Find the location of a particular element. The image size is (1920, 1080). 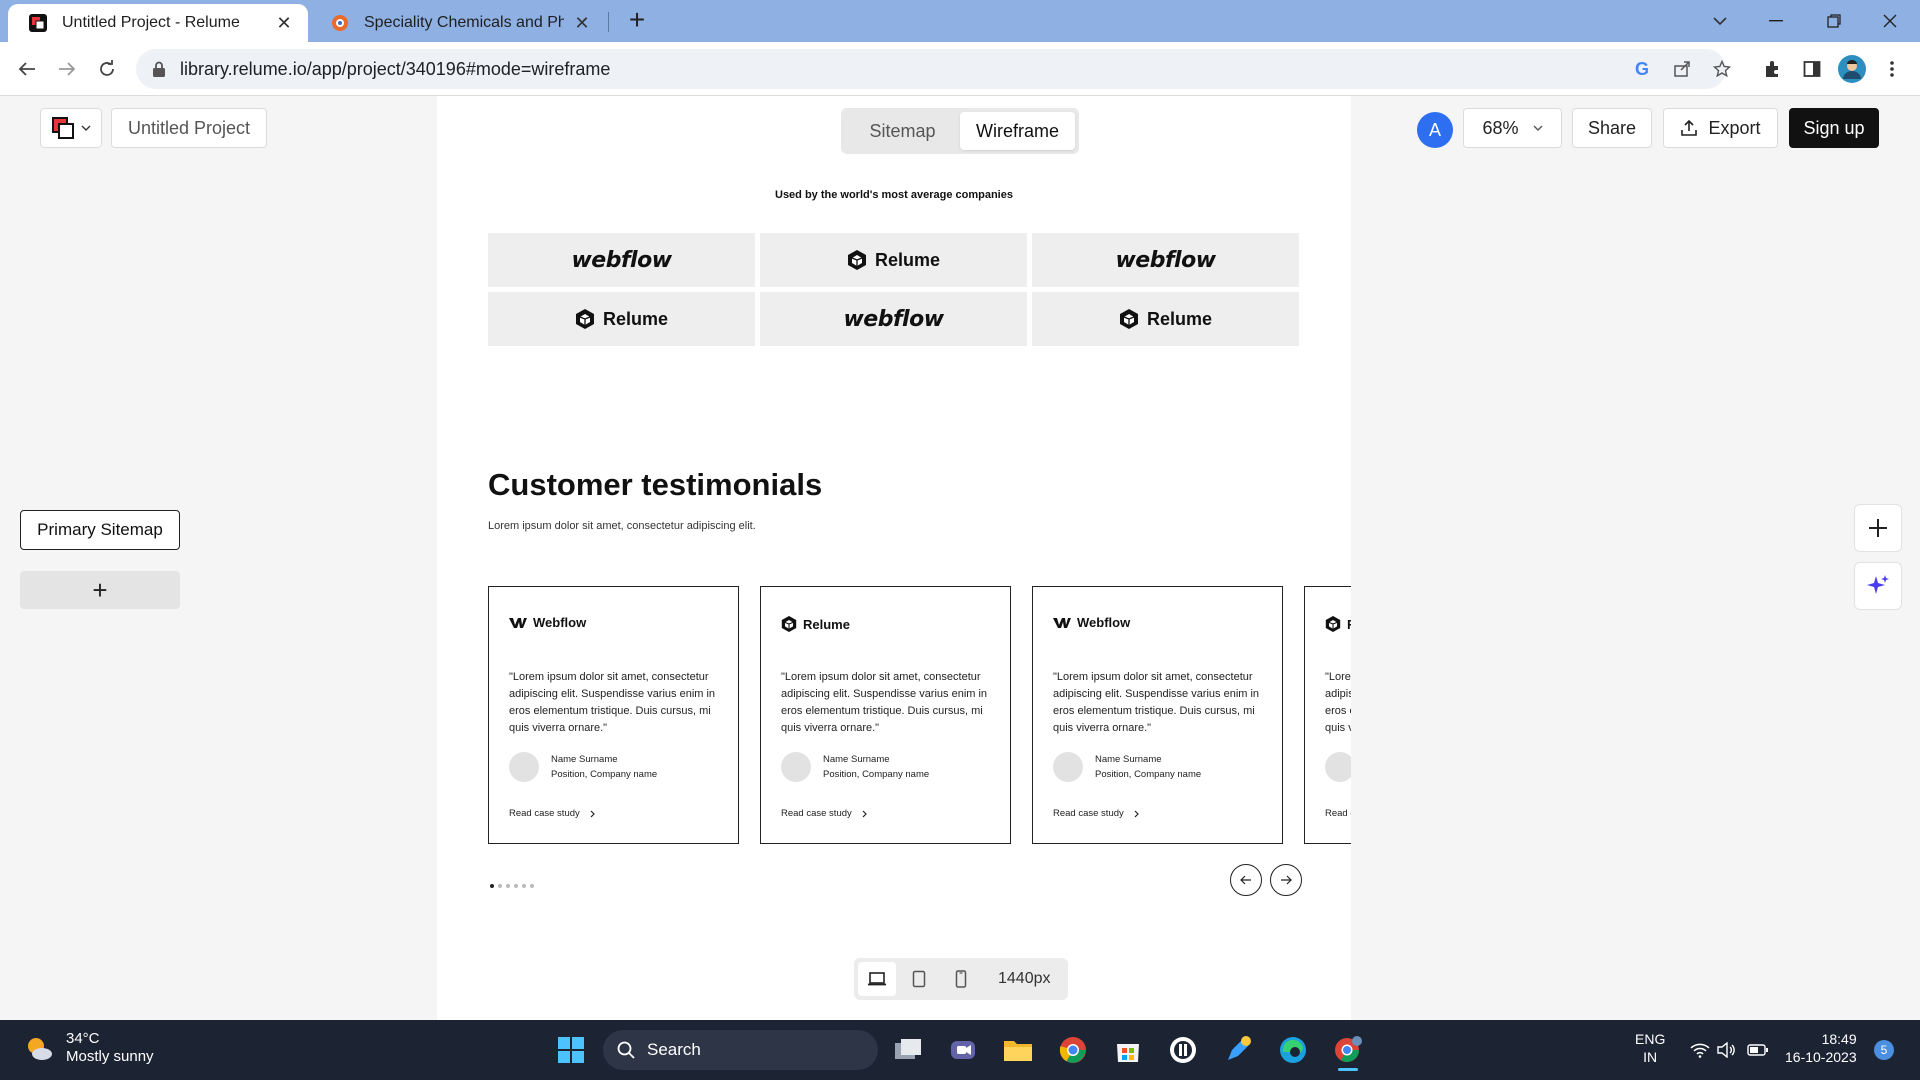

forward-arrow-icon is located at coordinates (67, 69).